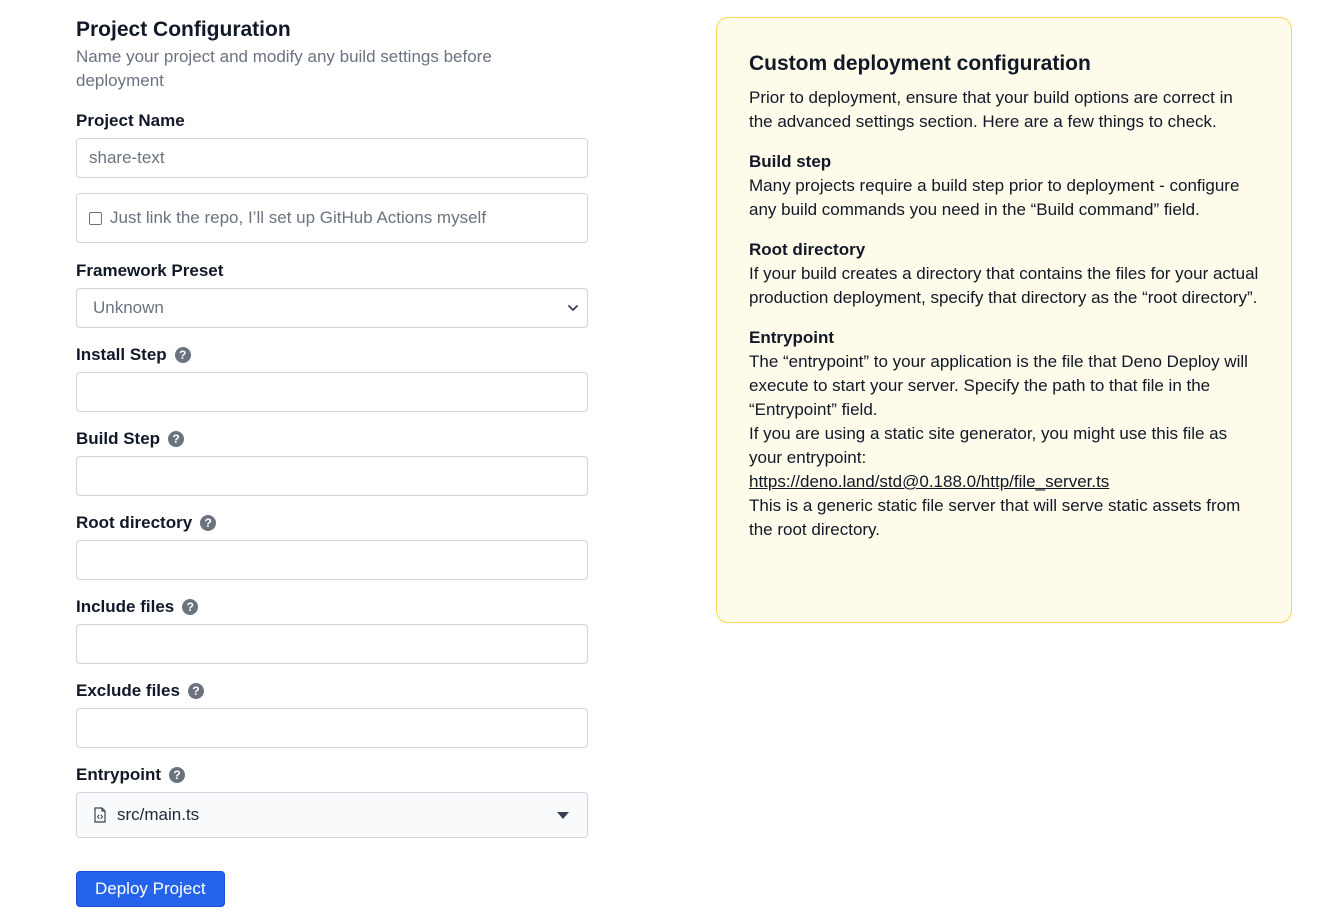 The height and width of the screenshot is (924, 1317). What do you see at coordinates (332, 775) in the screenshot?
I see `entrypoint-label: Entrypoint ?` at bounding box center [332, 775].